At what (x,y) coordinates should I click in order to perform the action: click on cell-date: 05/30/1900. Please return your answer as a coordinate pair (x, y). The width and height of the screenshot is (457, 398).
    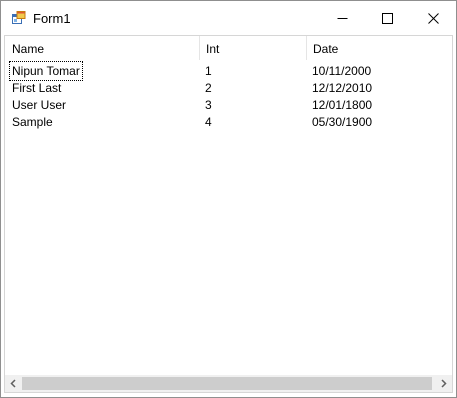
    Looking at the image, I should click on (342, 122).